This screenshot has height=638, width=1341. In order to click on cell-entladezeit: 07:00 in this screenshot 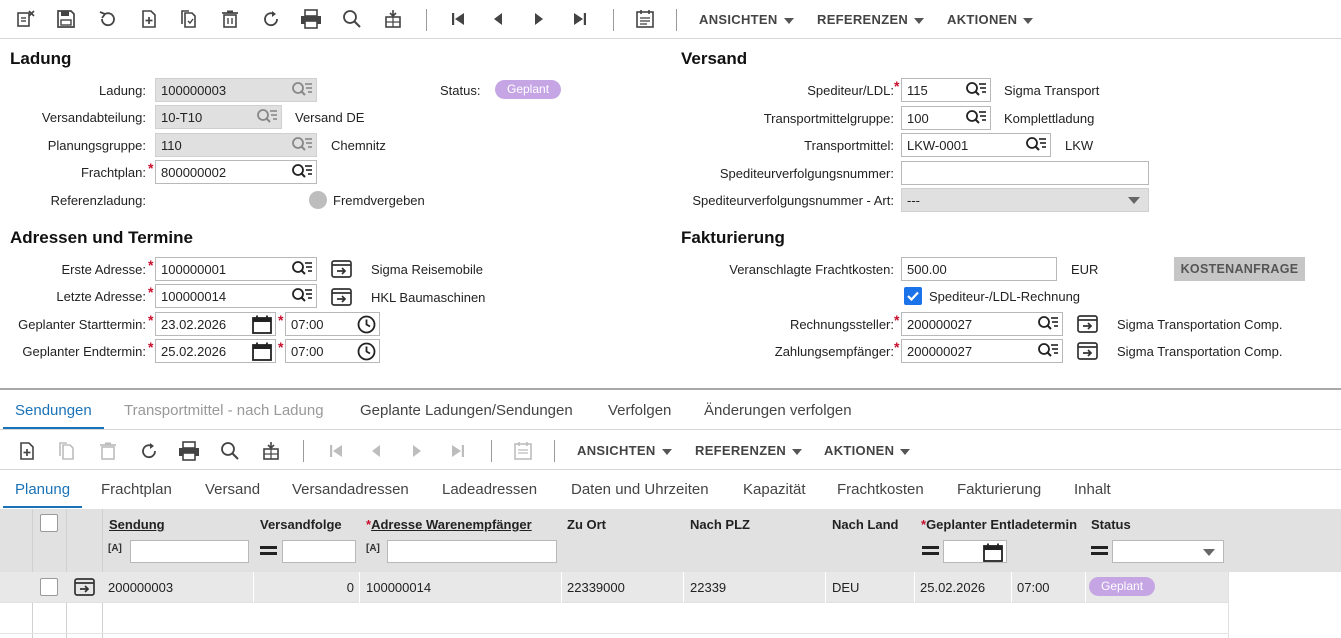, I will do `click(1033, 587)`.